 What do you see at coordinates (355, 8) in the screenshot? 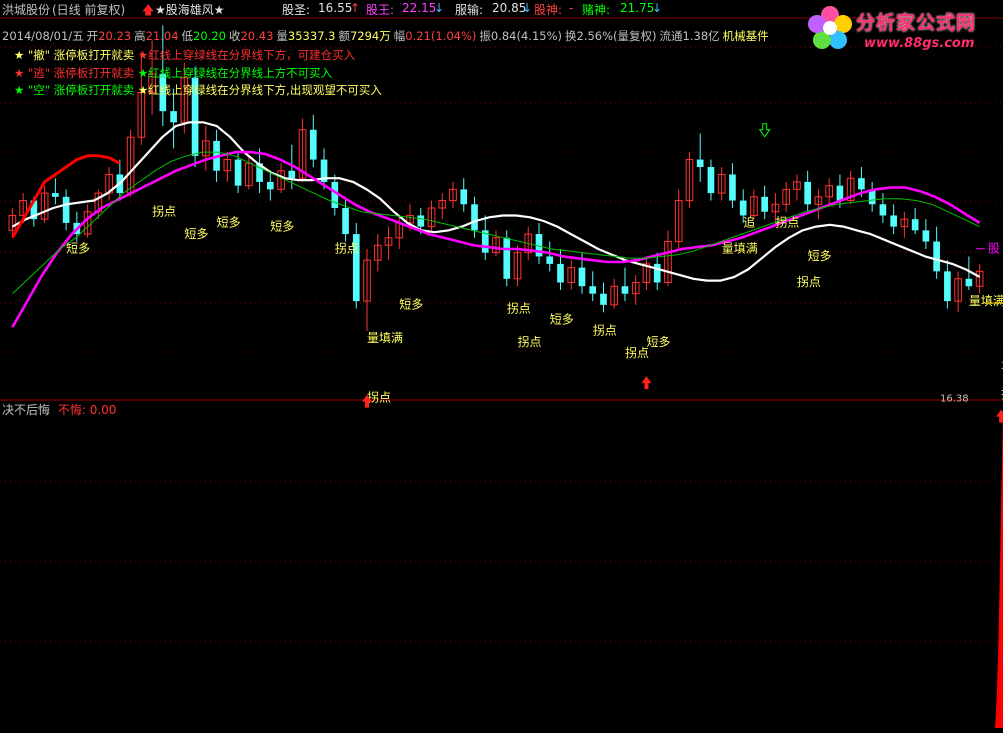
I see `up-small-icon: ↑` at bounding box center [355, 8].